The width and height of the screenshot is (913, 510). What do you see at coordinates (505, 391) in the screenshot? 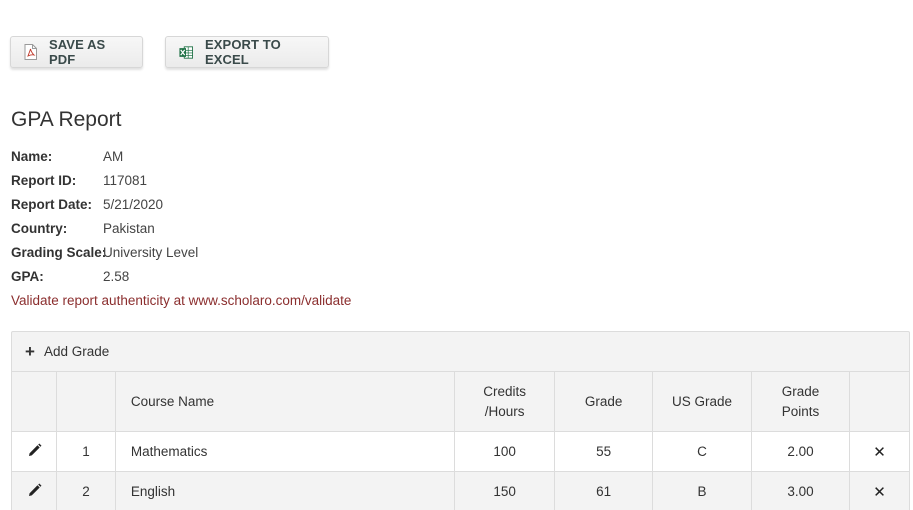
I see `header-credits-line1: Credits` at bounding box center [505, 391].